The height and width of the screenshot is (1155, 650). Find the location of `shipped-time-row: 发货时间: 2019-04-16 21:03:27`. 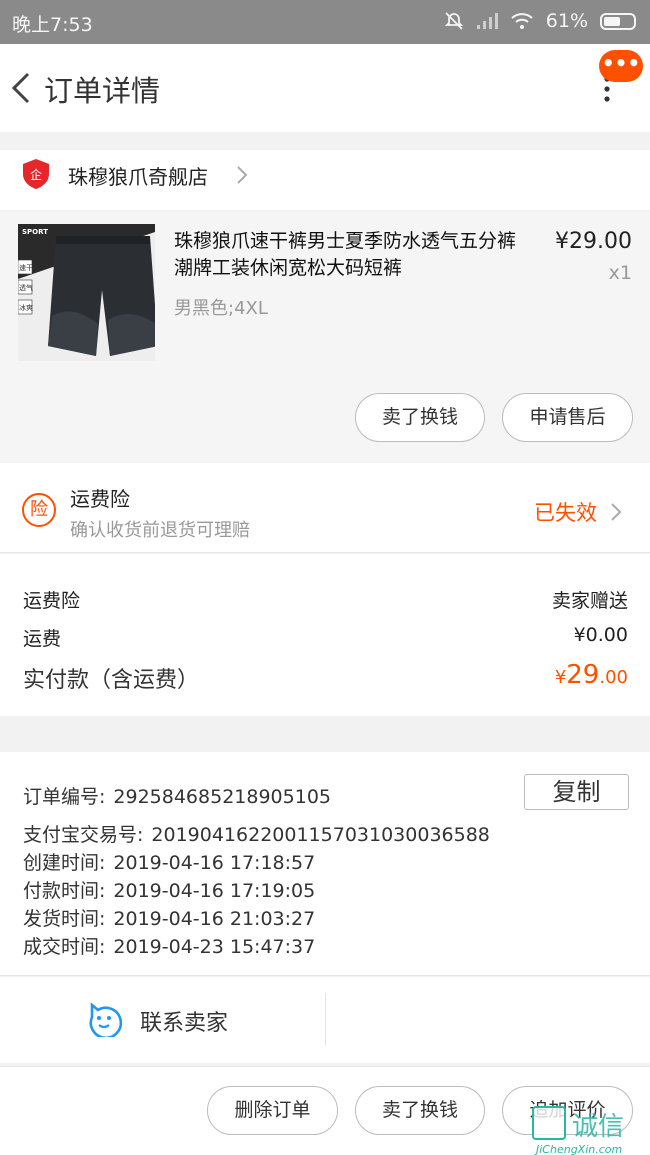

shipped-time-row: 发货时间: 2019-04-16 21:03:27 is located at coordinates (169, 917).